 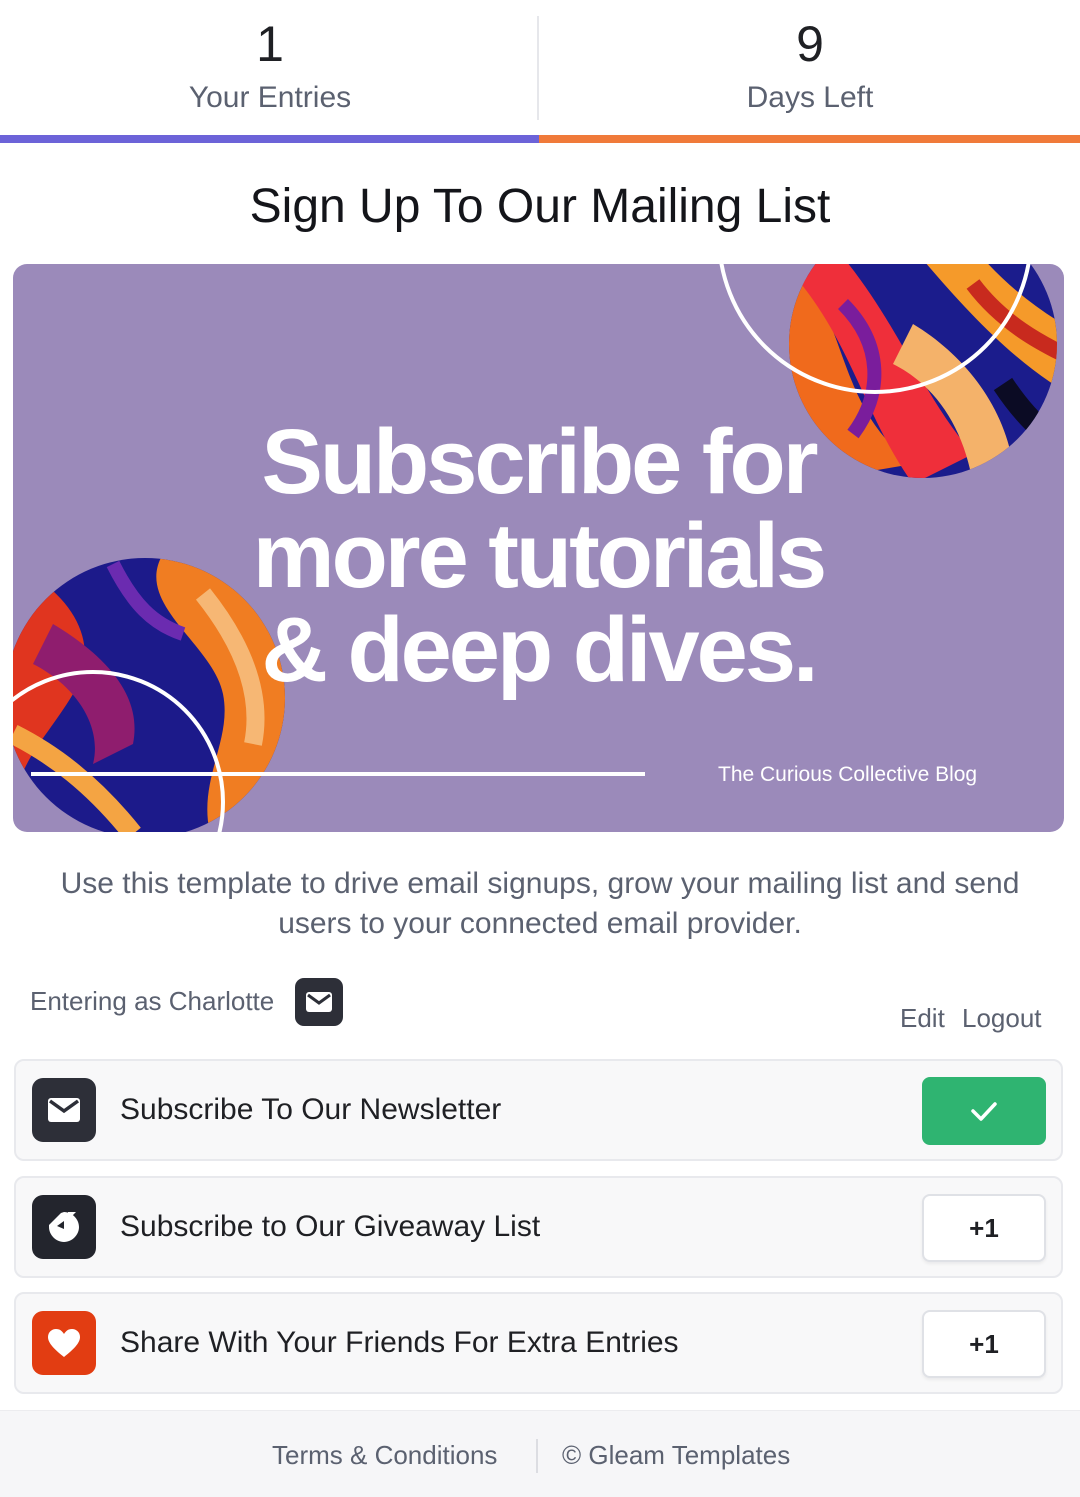 What do you see at coordinates (538, 1110) in the screenshot?
I see `entry-row-newsletter: Subscribe To Our Newsletter` at bounding box center [538, 1110].